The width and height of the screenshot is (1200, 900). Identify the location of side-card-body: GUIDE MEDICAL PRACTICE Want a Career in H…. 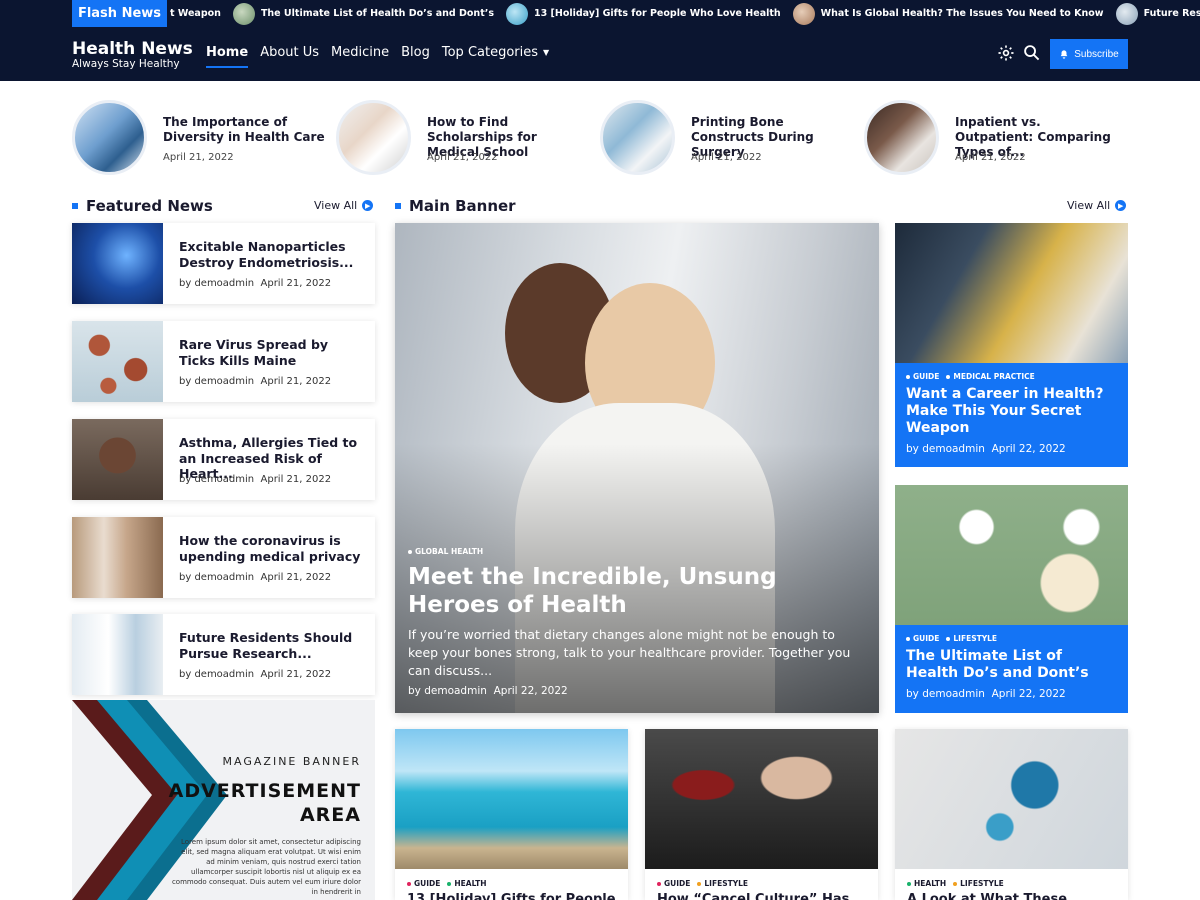
(1011, 415).